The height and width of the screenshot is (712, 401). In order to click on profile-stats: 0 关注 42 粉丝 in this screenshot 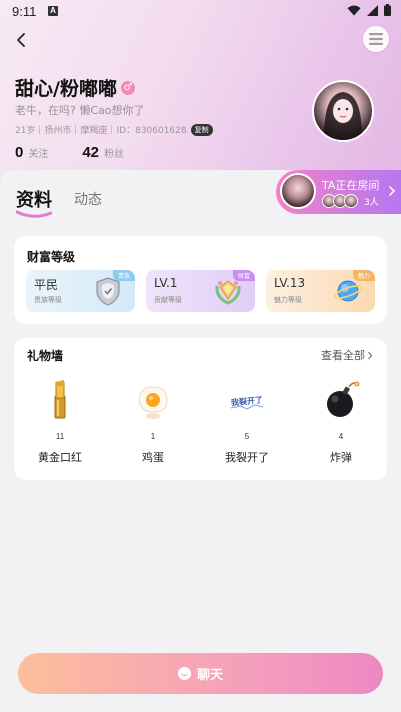, I will do `click(69, 152)`.